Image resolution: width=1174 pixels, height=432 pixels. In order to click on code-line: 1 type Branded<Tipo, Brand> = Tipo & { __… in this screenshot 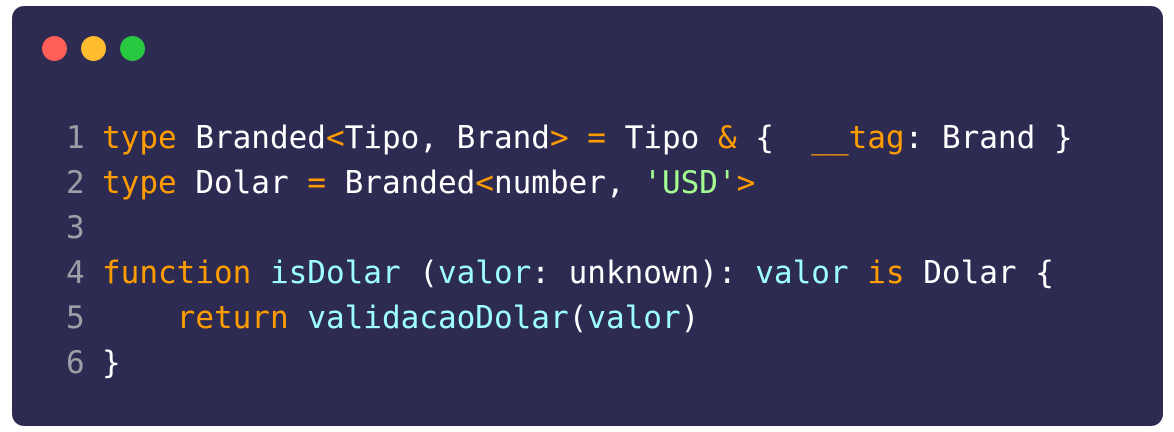, I will do `click(569, 138)`.